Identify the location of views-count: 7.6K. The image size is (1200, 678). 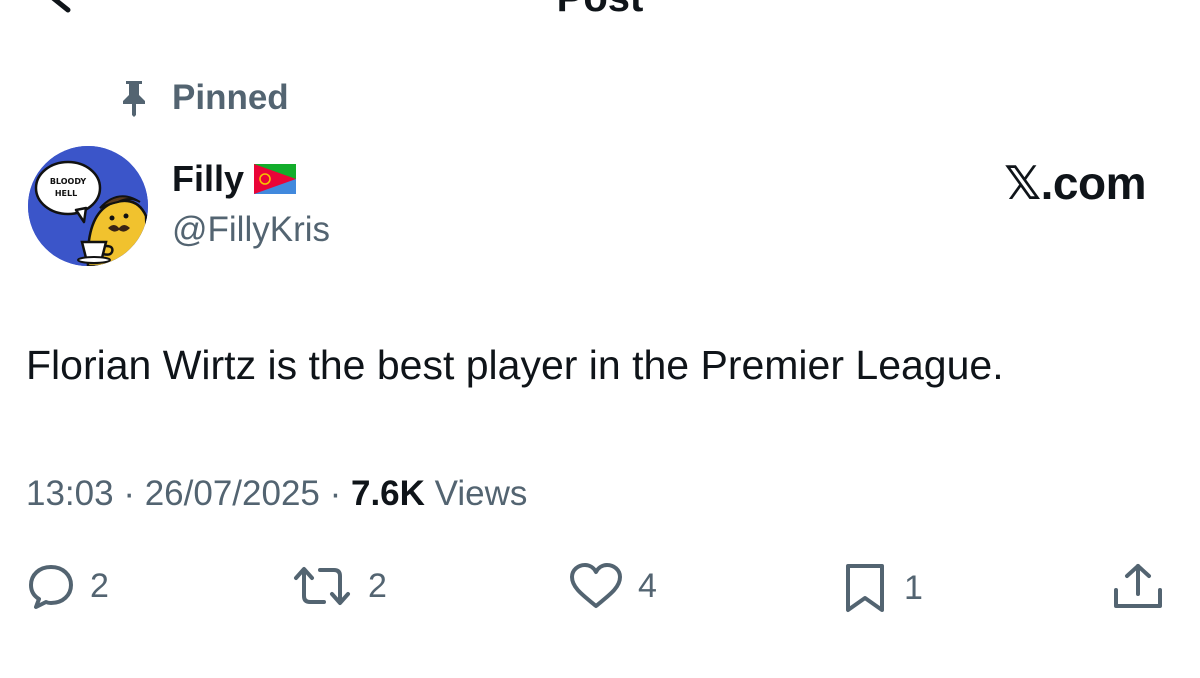
(388, 493).